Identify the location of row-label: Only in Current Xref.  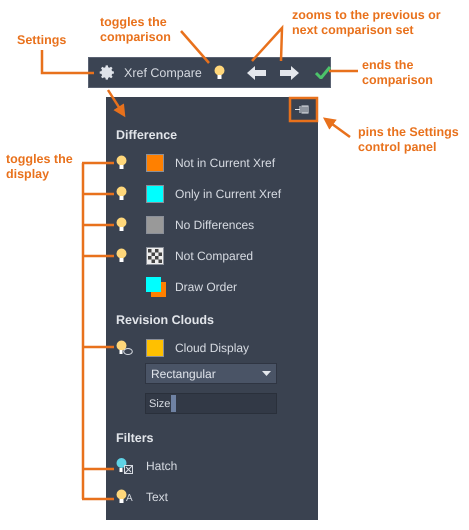
(228, 193).